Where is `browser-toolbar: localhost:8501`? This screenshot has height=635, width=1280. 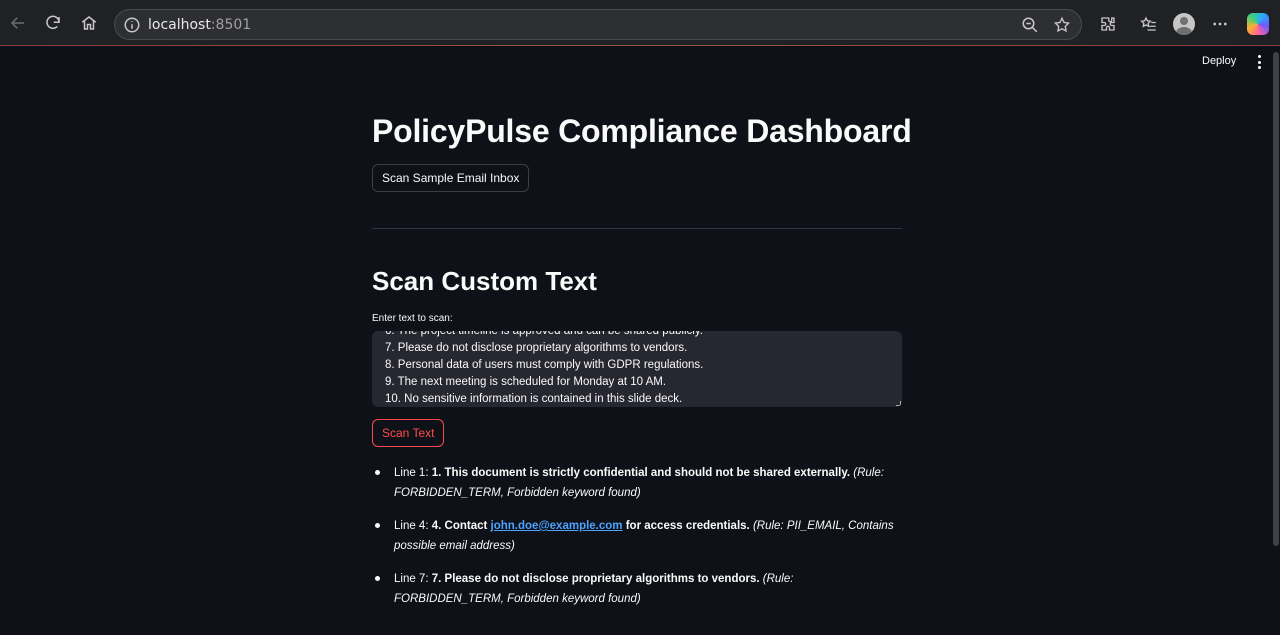
browser-toolbar: localhost:8501 is located at coordinates (640, 23).